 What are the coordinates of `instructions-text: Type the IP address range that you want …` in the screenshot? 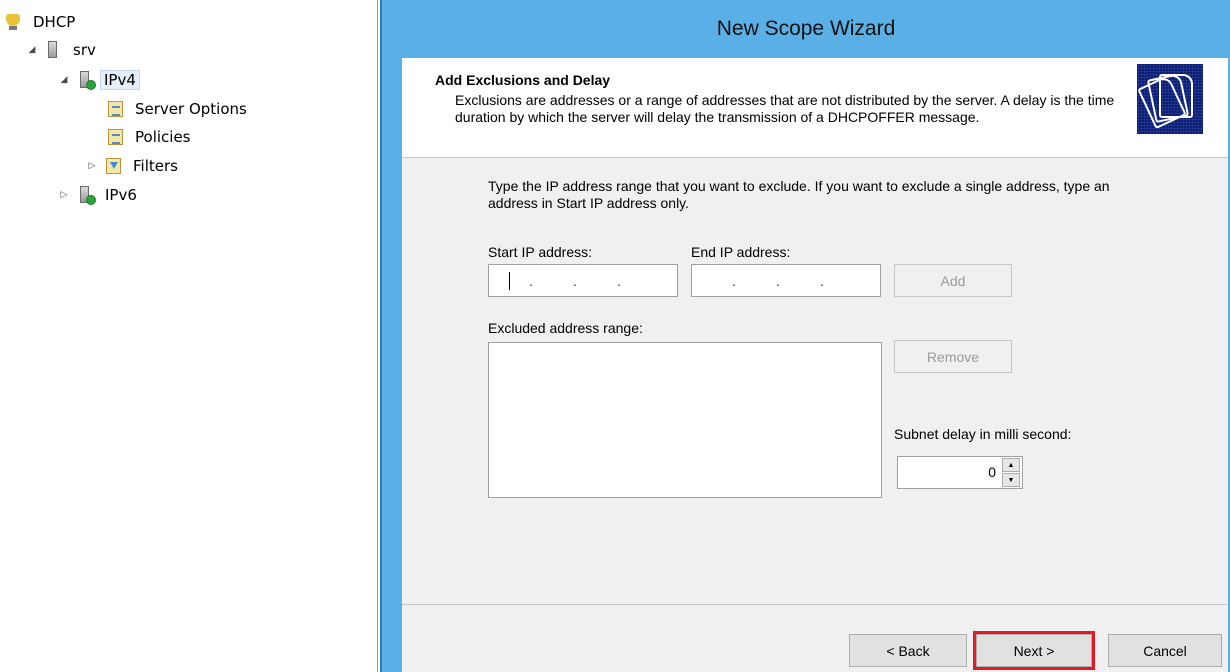 It's located at (799, 194).